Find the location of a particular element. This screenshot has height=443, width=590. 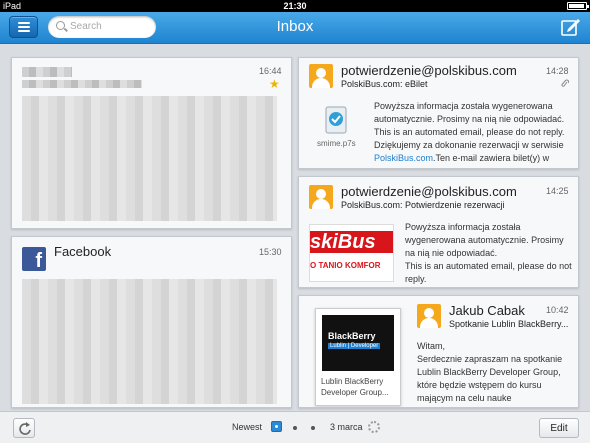

attachment-name: smime.p7s is located at coordinates (336, 143).